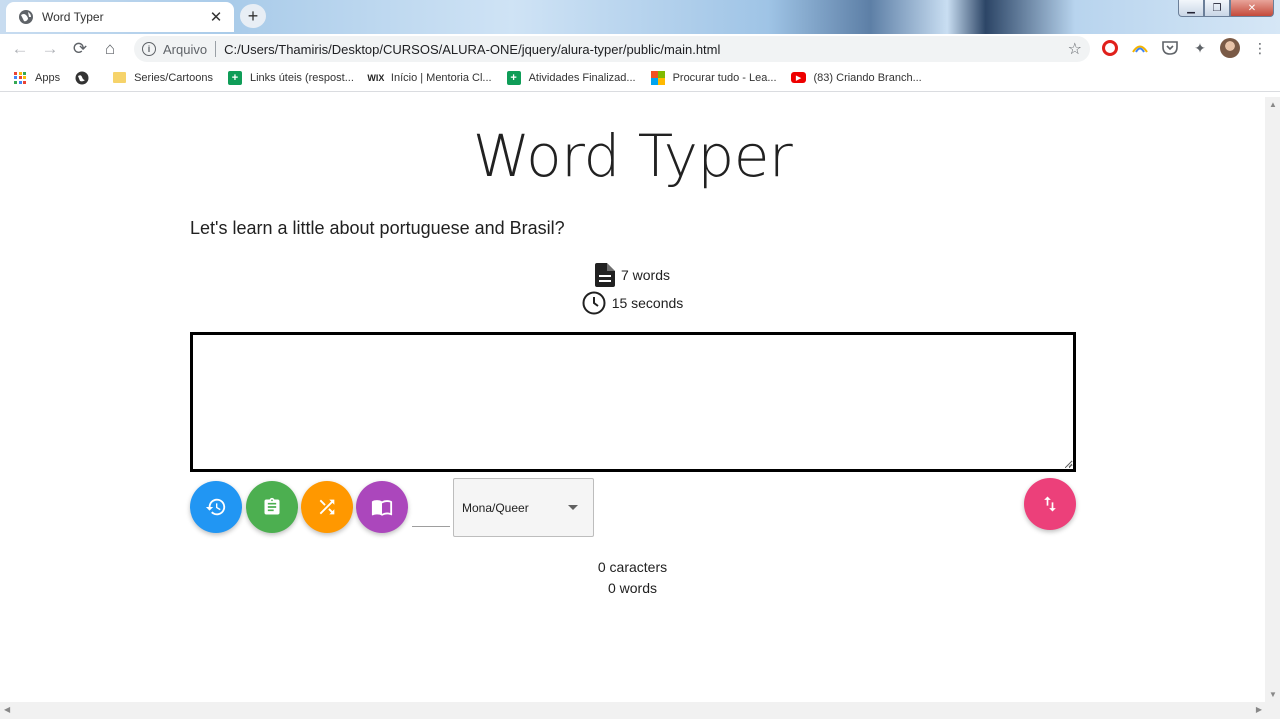 This screenshot has height=719, width=1280. I want to click on sync-button, so click(1050, 504).